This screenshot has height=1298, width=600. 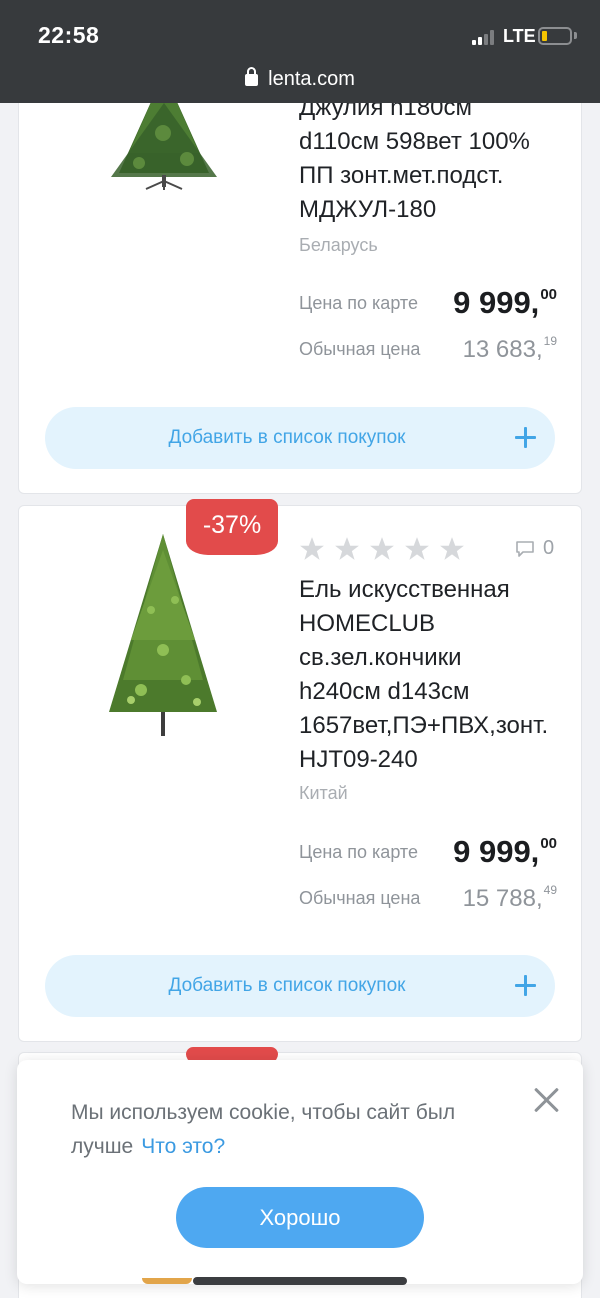 I want to click on title-line: св.зел.кончики, so click(x=380, y=657).